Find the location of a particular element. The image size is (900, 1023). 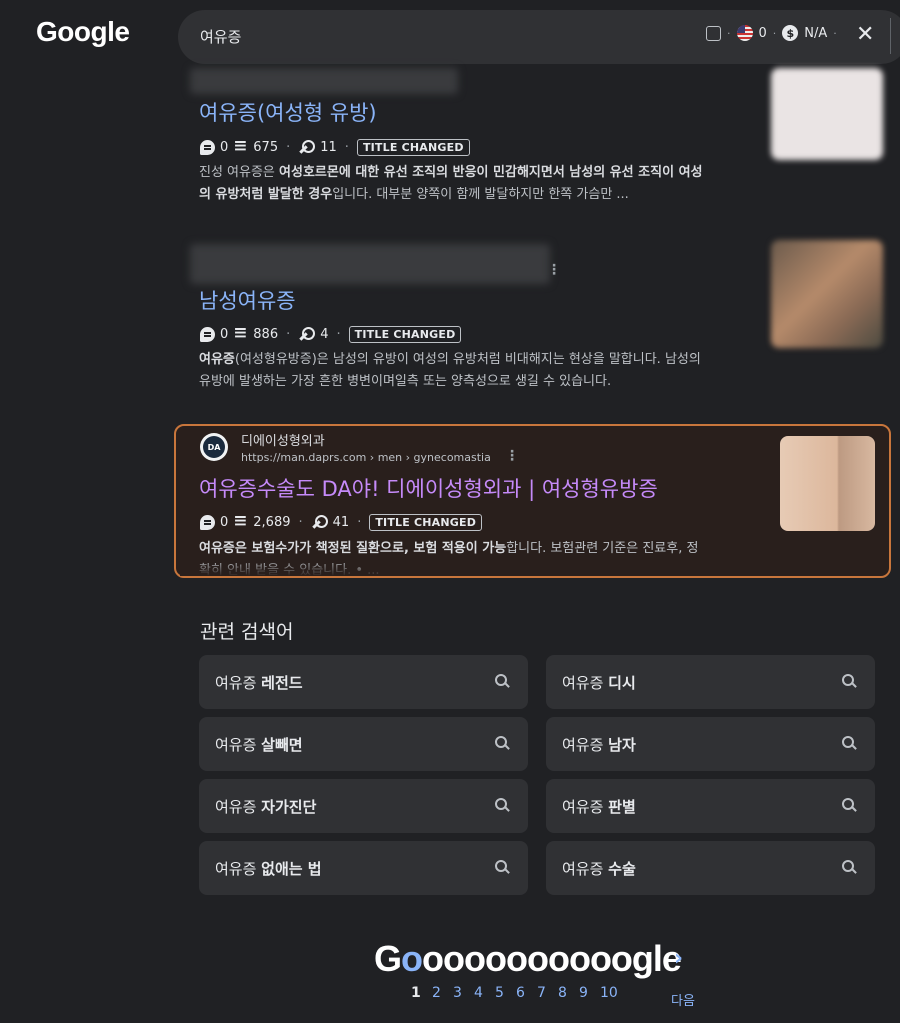

related-search-chip: 여유증 없애는 법 is located at coordinates (363, 868).